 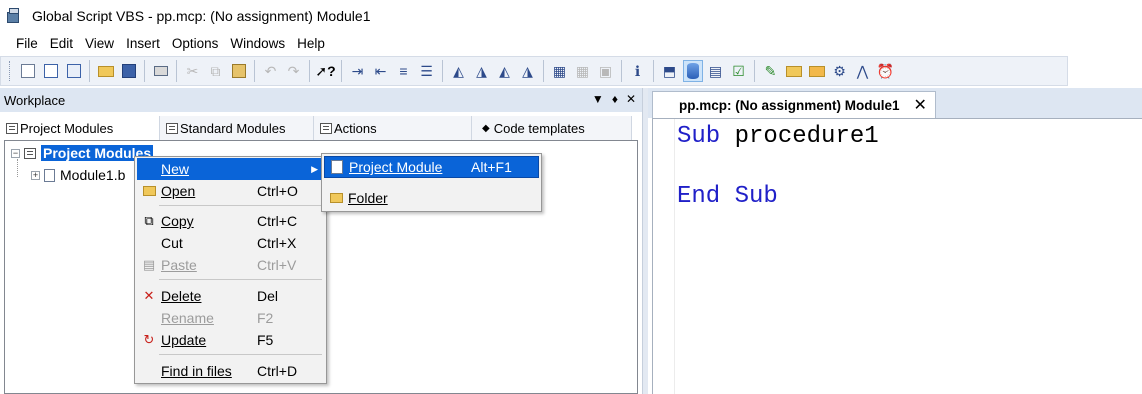 What do you see at coordinates (459, 71) in the screenshot?
I see `bookmark-icon: ◭` at bounding box center [459, 71].